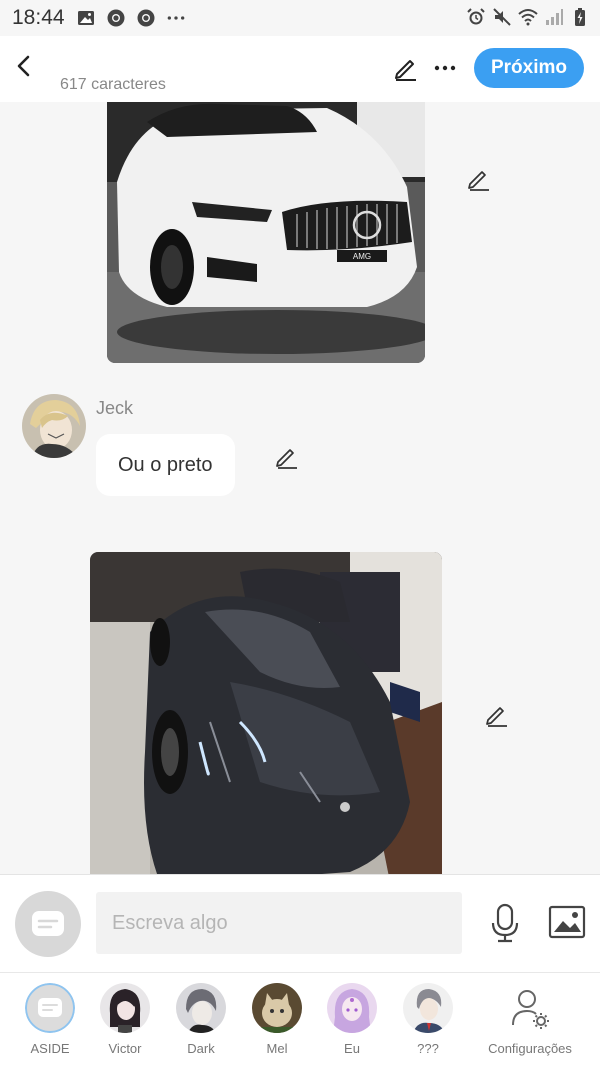 The width and height of the screenshot is (600, 1067). I want to click on nav-item-unknown: ???, so click(428, 1021).